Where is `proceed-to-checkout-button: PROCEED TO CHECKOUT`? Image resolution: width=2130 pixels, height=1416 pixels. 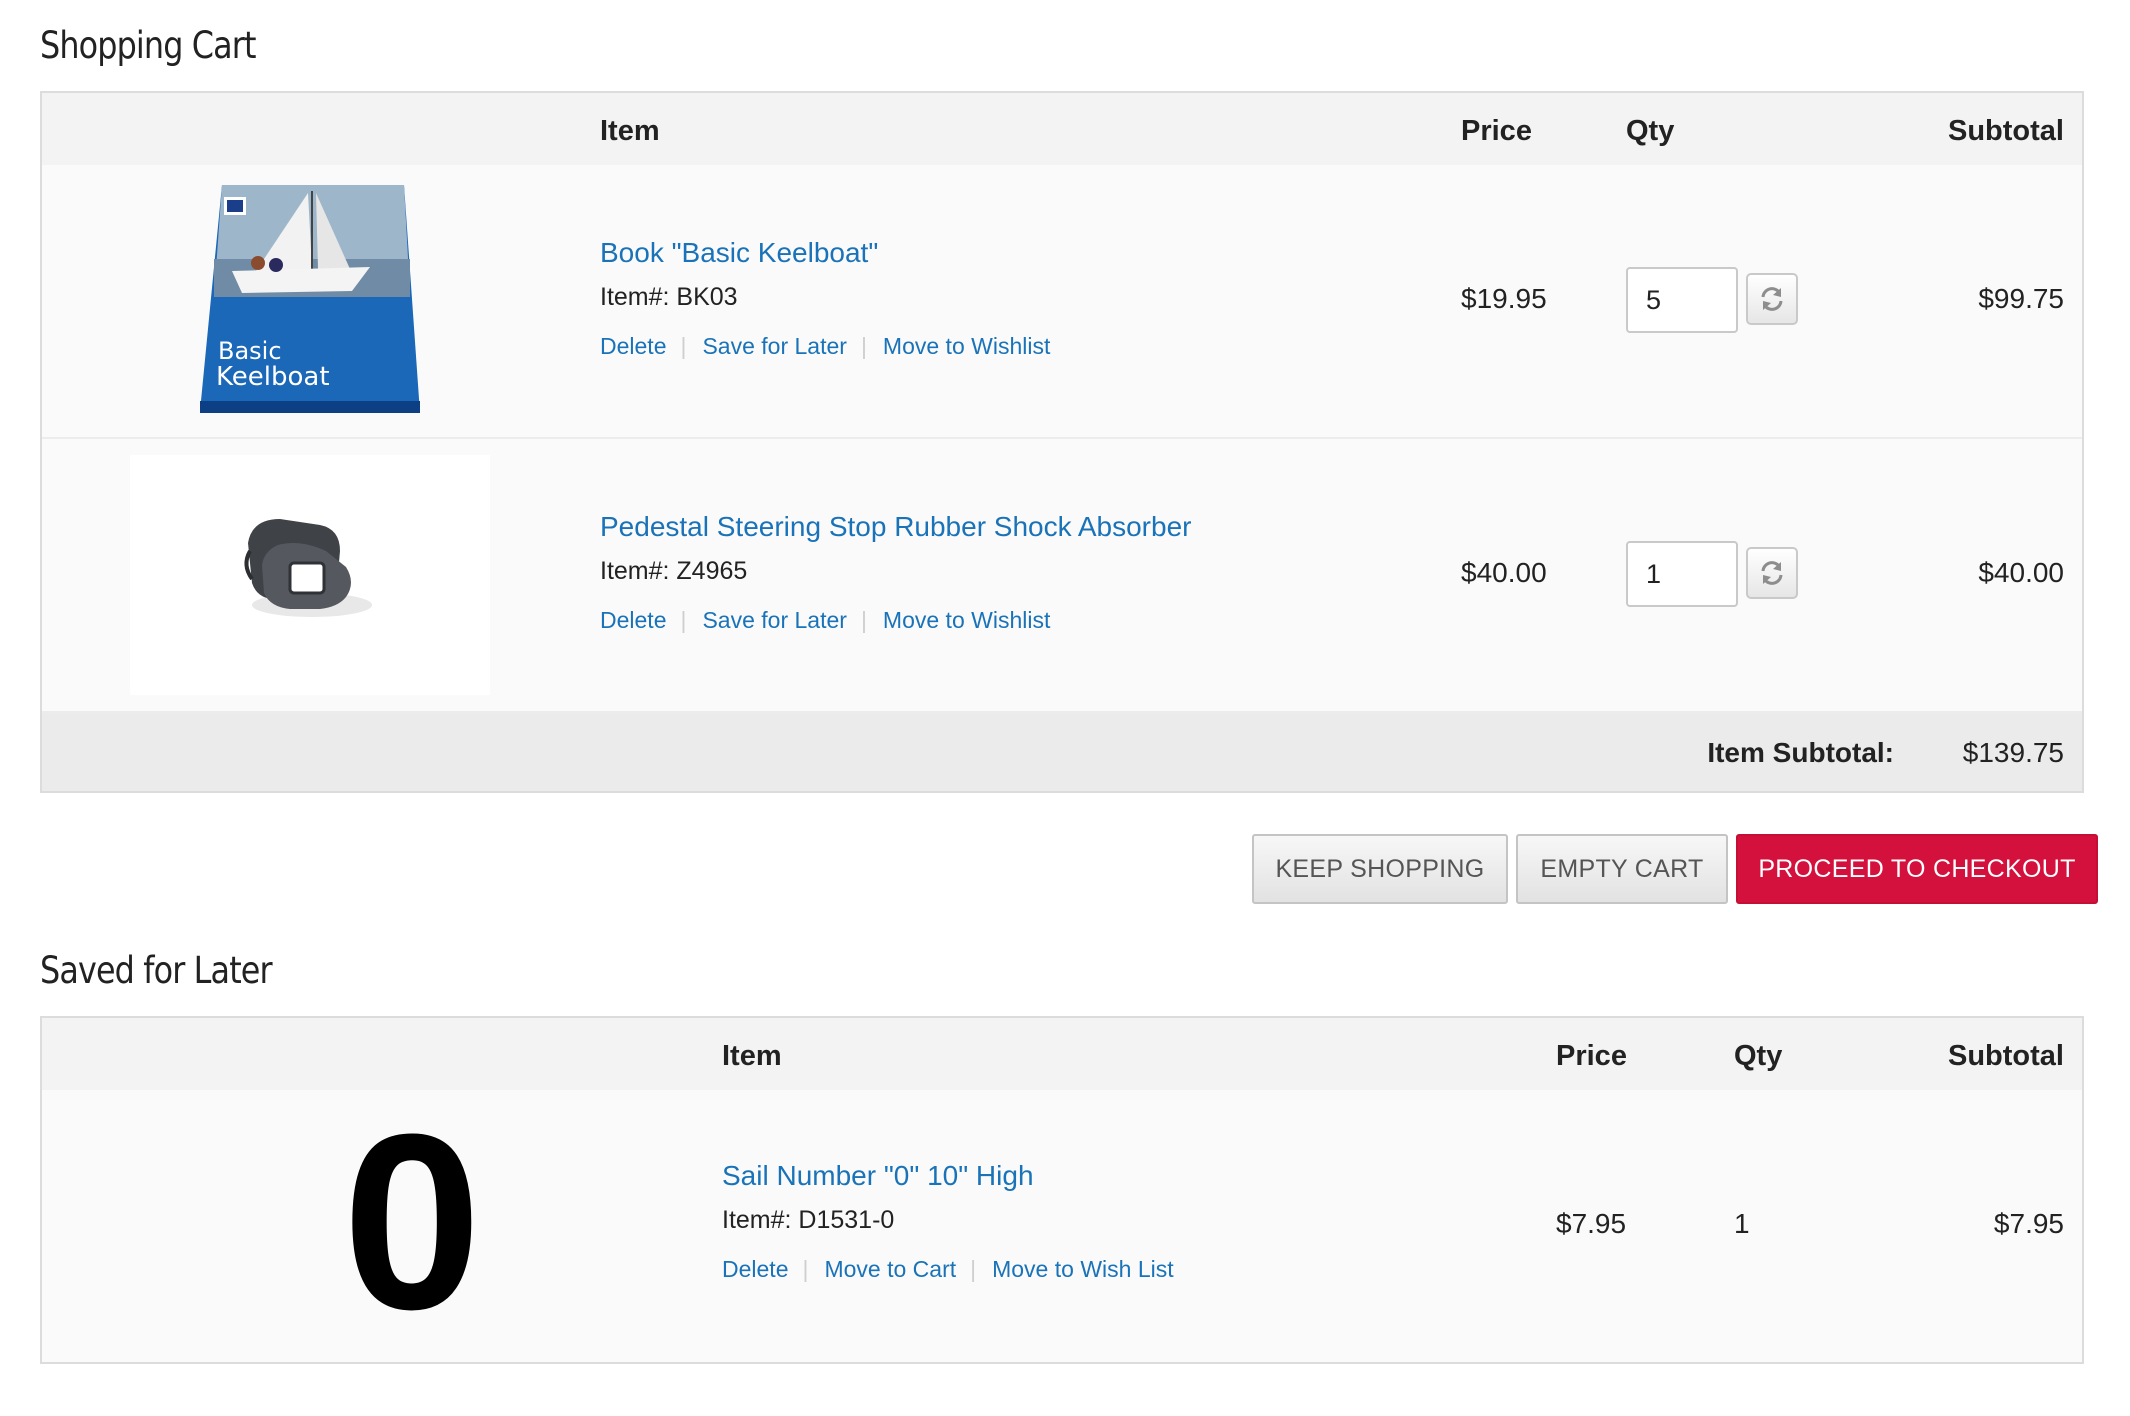
proceed-to-checkout-button: PROCEED TO CHECKOUT is located at coordinates (1917, 869).